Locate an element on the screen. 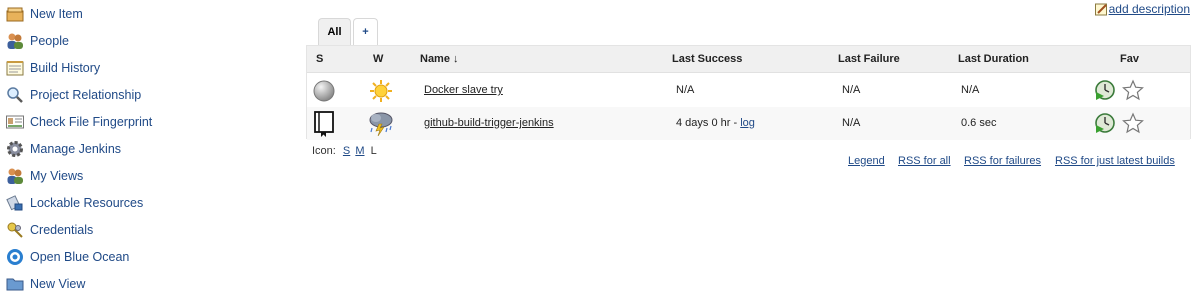 The height and width of the screenshot is (297, 1200). last-success-log-link: log is located at coordinates (747, 123).